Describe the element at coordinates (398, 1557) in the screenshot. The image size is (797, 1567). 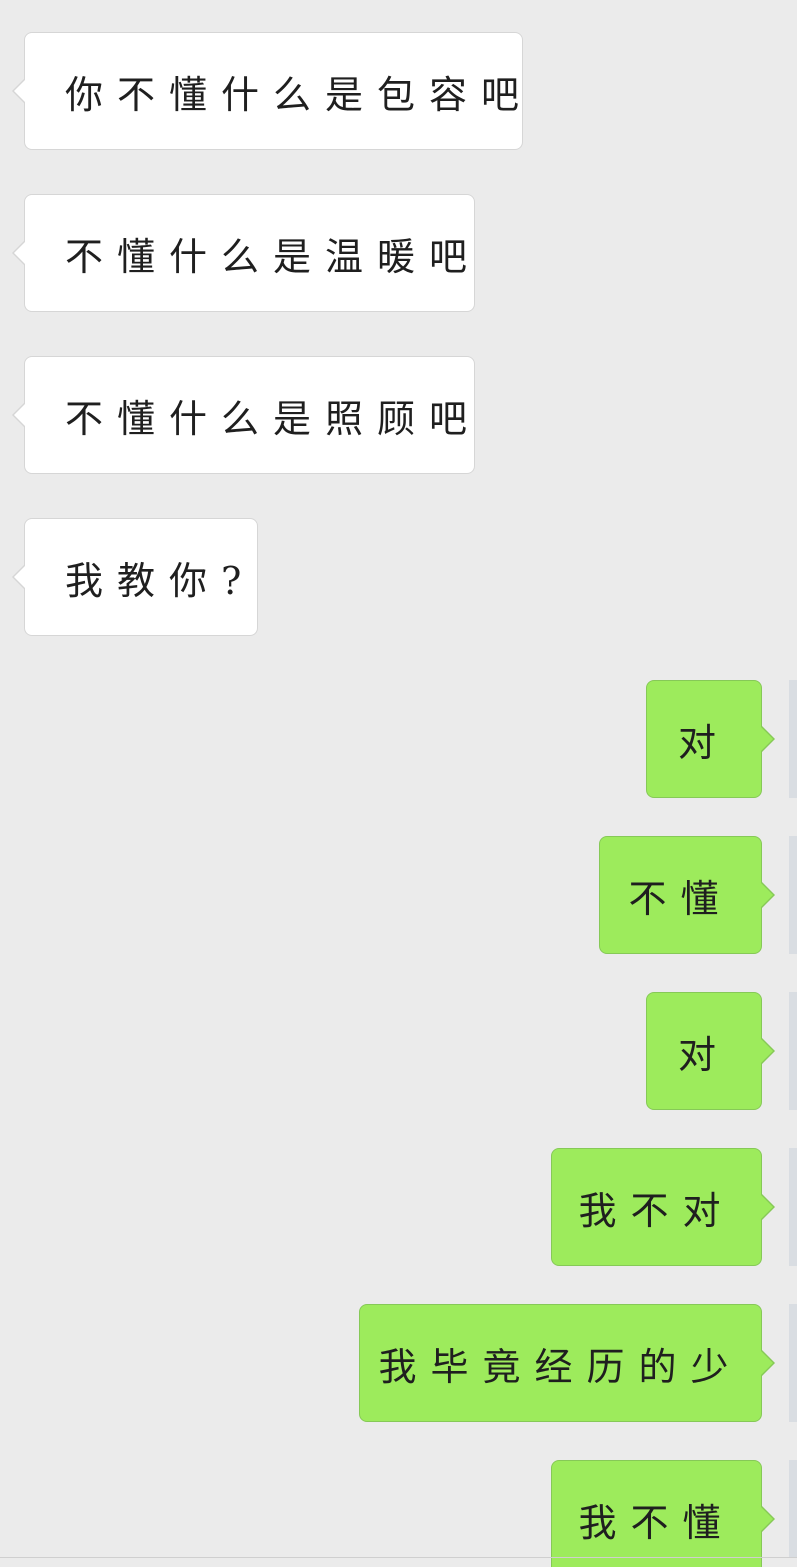
I see `input-bar-divider` at that location.